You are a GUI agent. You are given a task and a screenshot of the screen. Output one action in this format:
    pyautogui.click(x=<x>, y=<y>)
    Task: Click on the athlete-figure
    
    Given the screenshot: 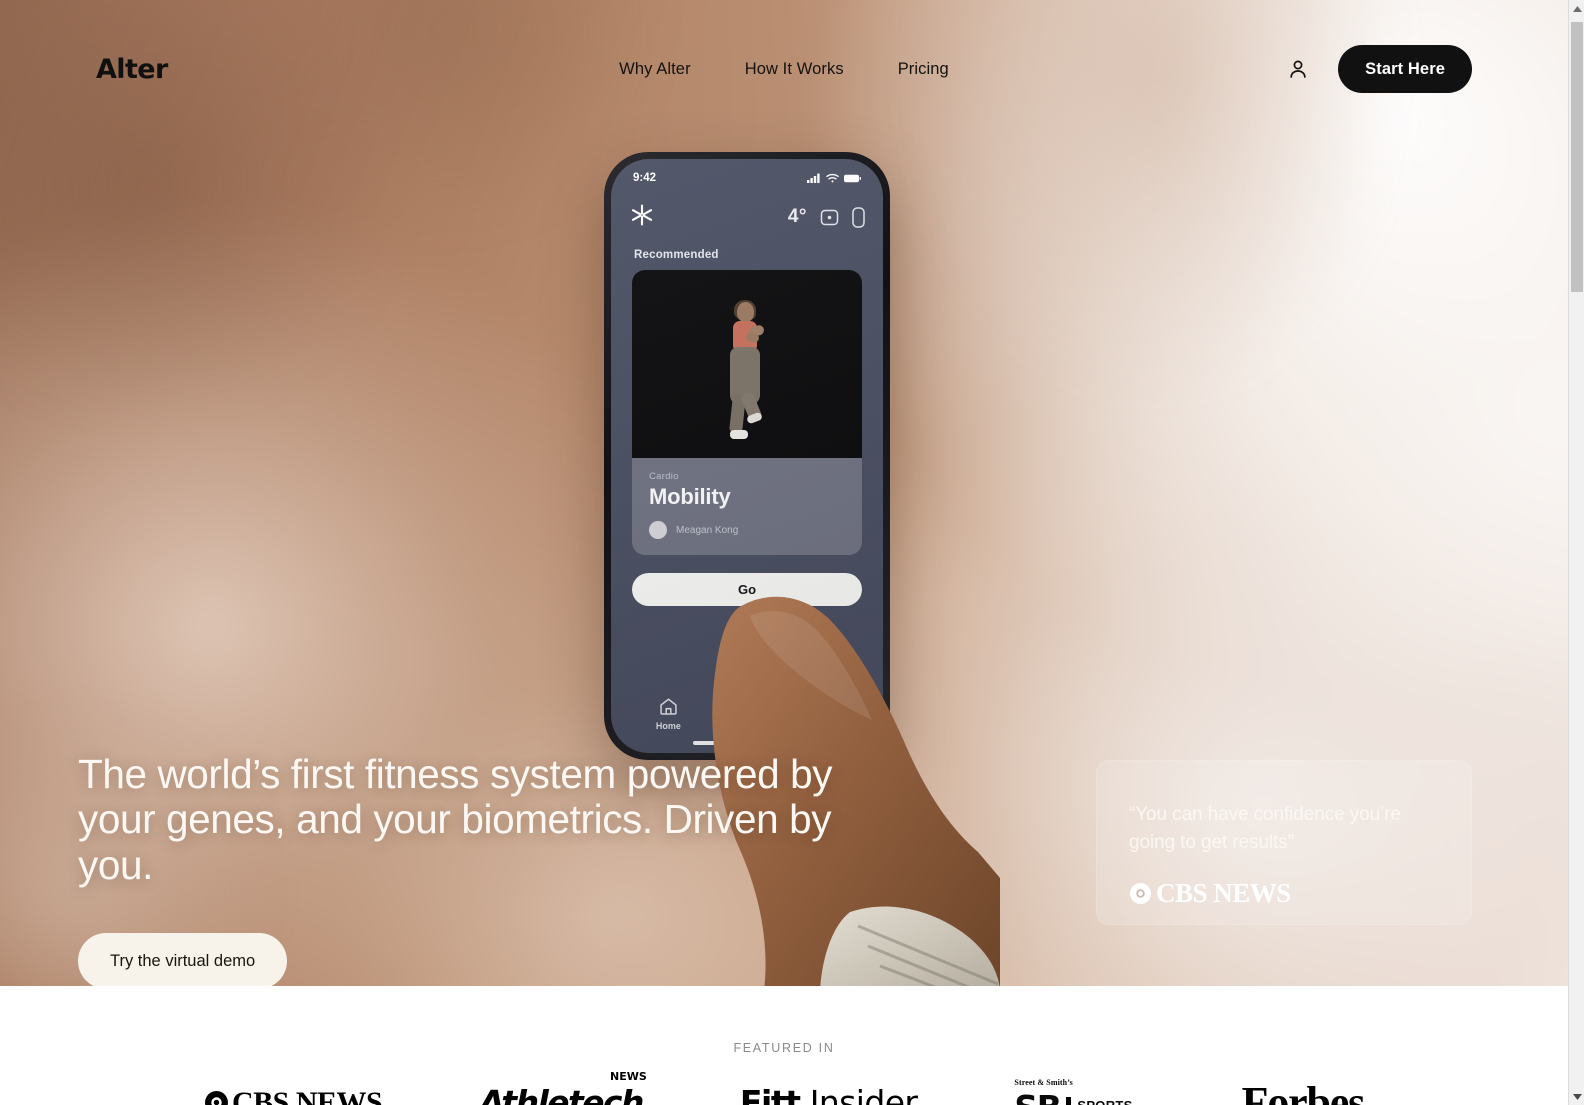 What is the action you would take?
    pyautogui.click(x=747, y=376)
    